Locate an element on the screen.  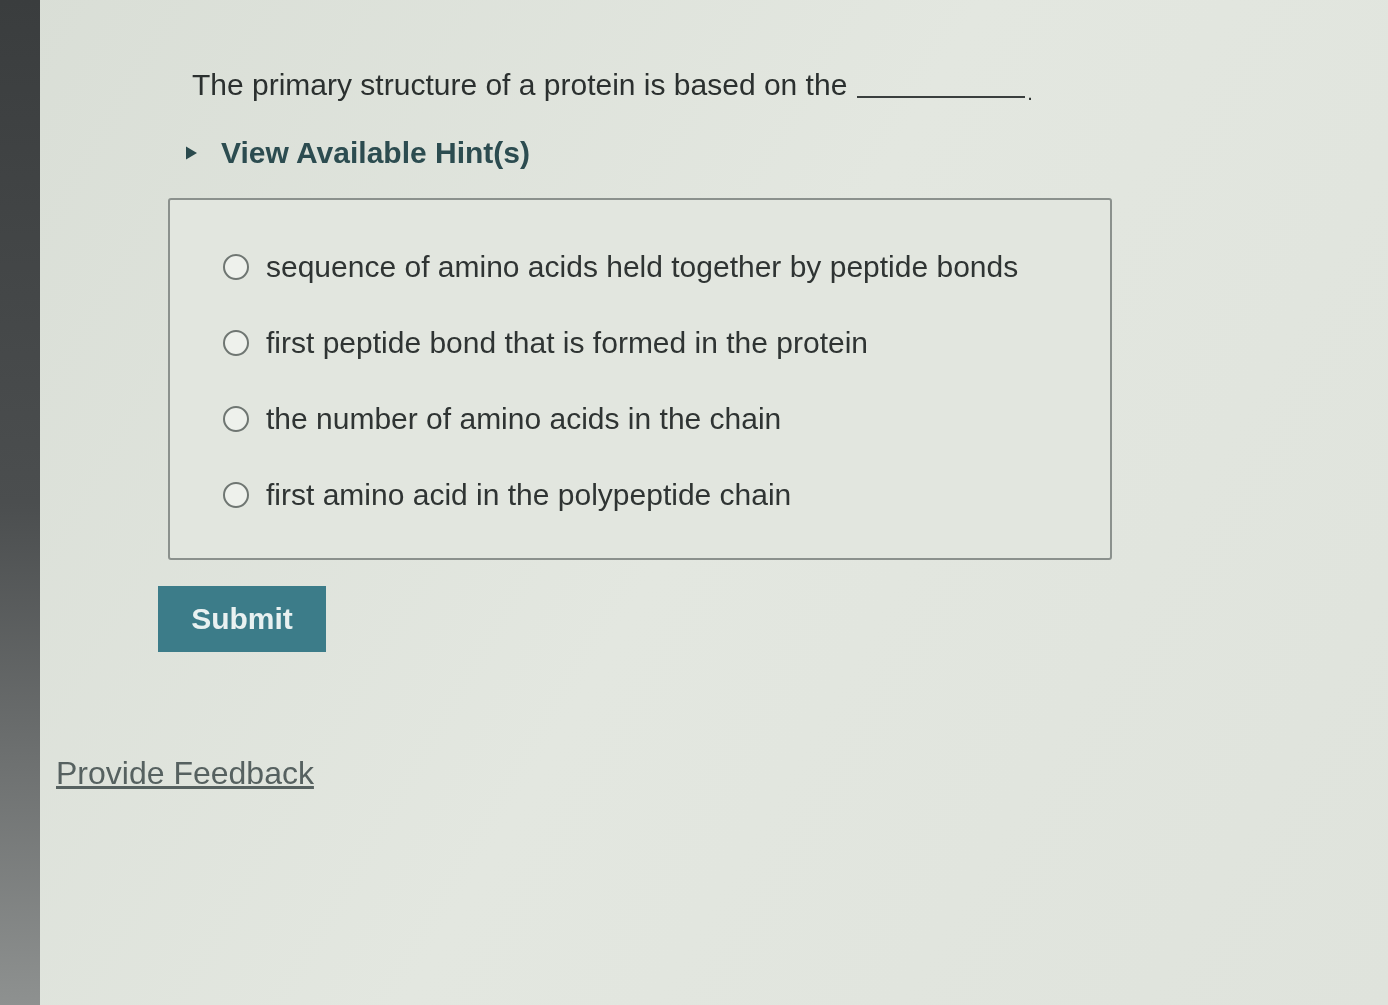
option-label: the number of amino acids in the chain is located at coordinates (524, 419).